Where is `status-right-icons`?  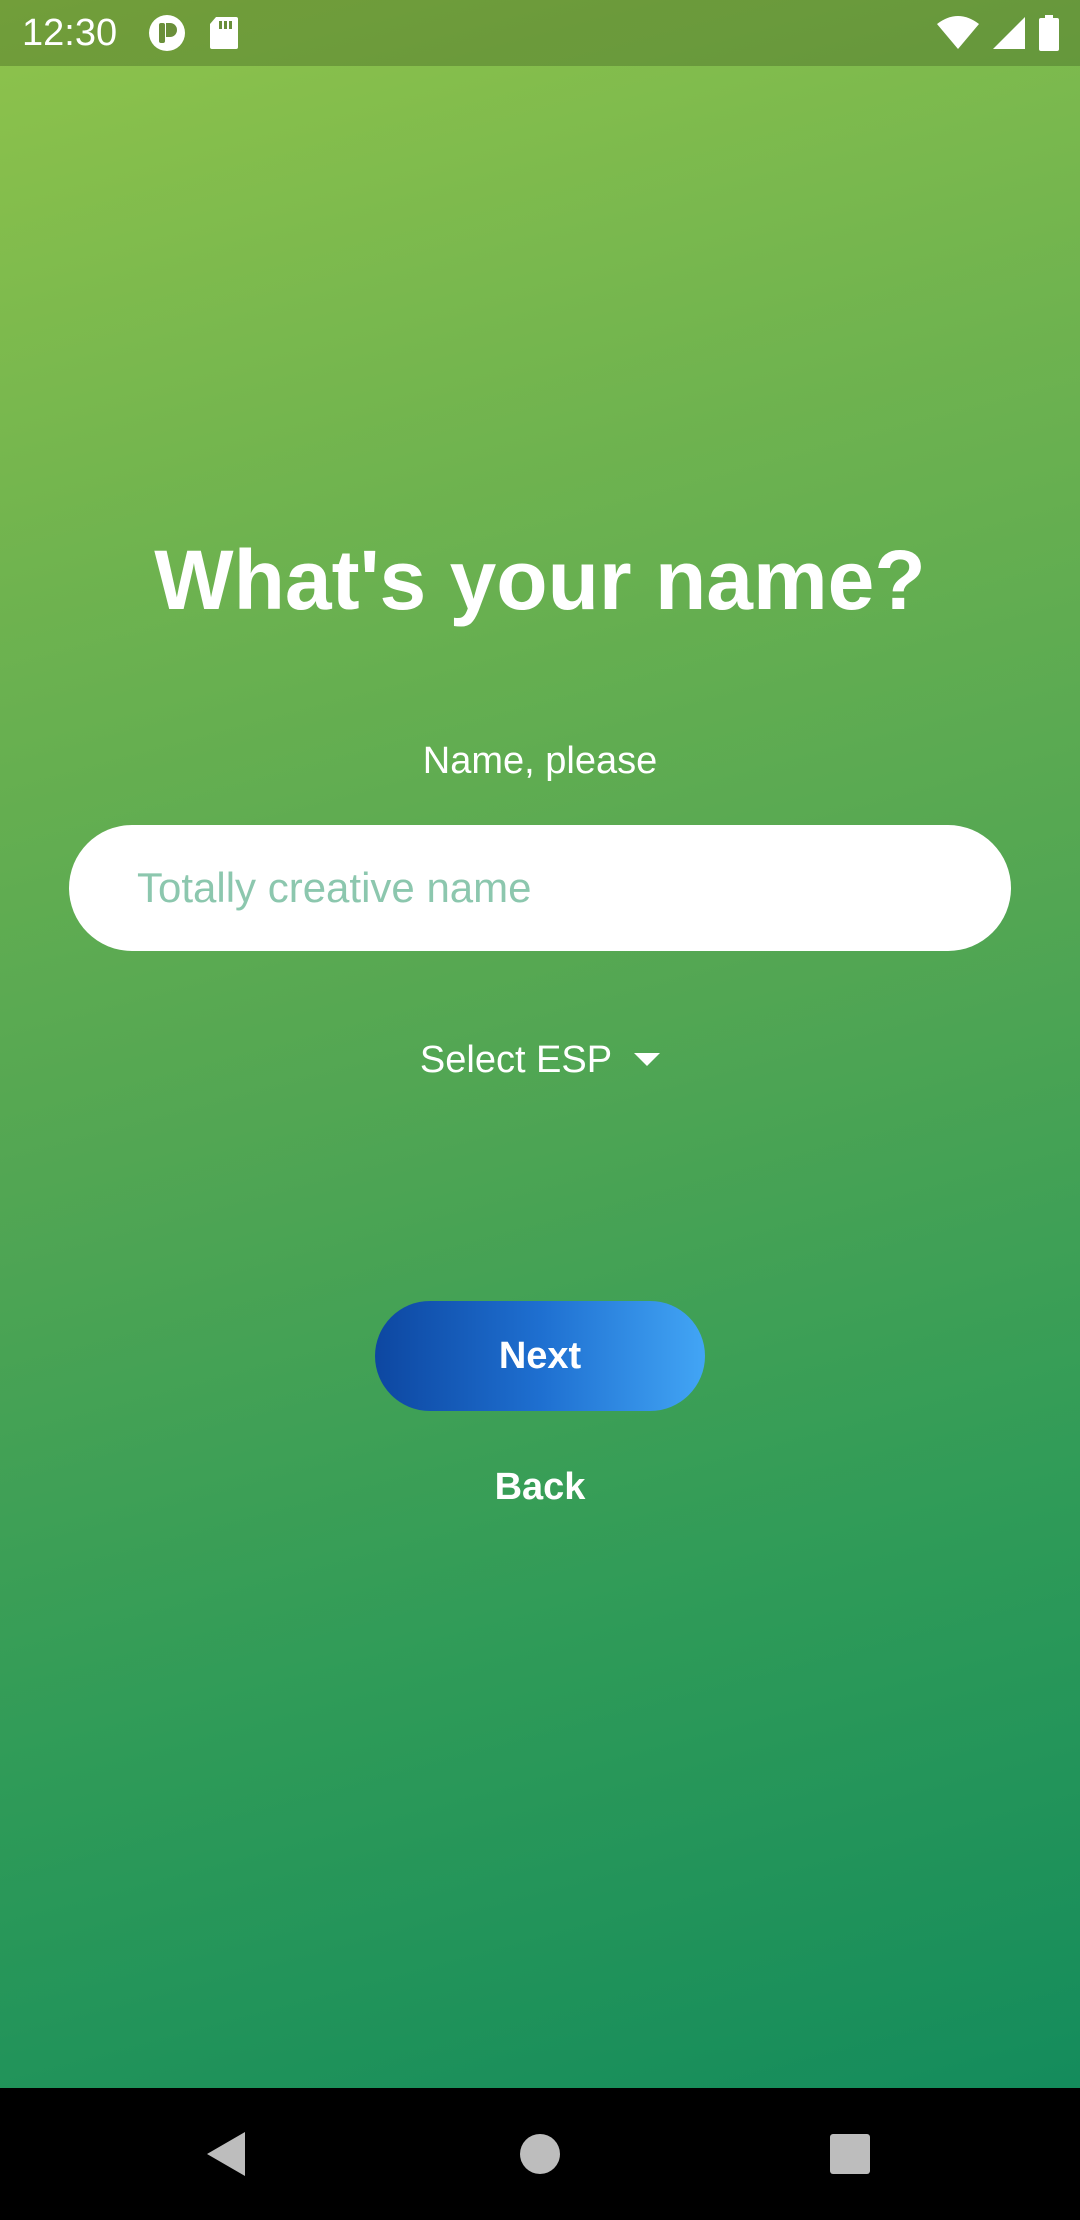 status-right-icons is located at coordinates (998, 33).